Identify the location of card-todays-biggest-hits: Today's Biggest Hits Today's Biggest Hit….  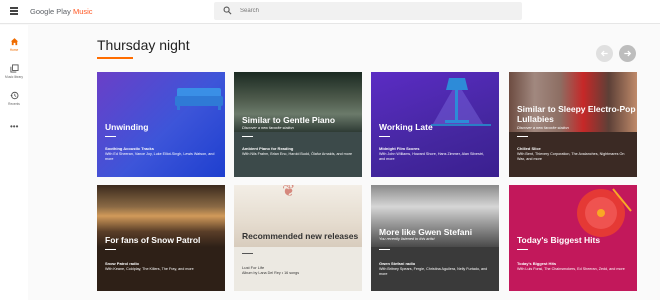
(573, 238).